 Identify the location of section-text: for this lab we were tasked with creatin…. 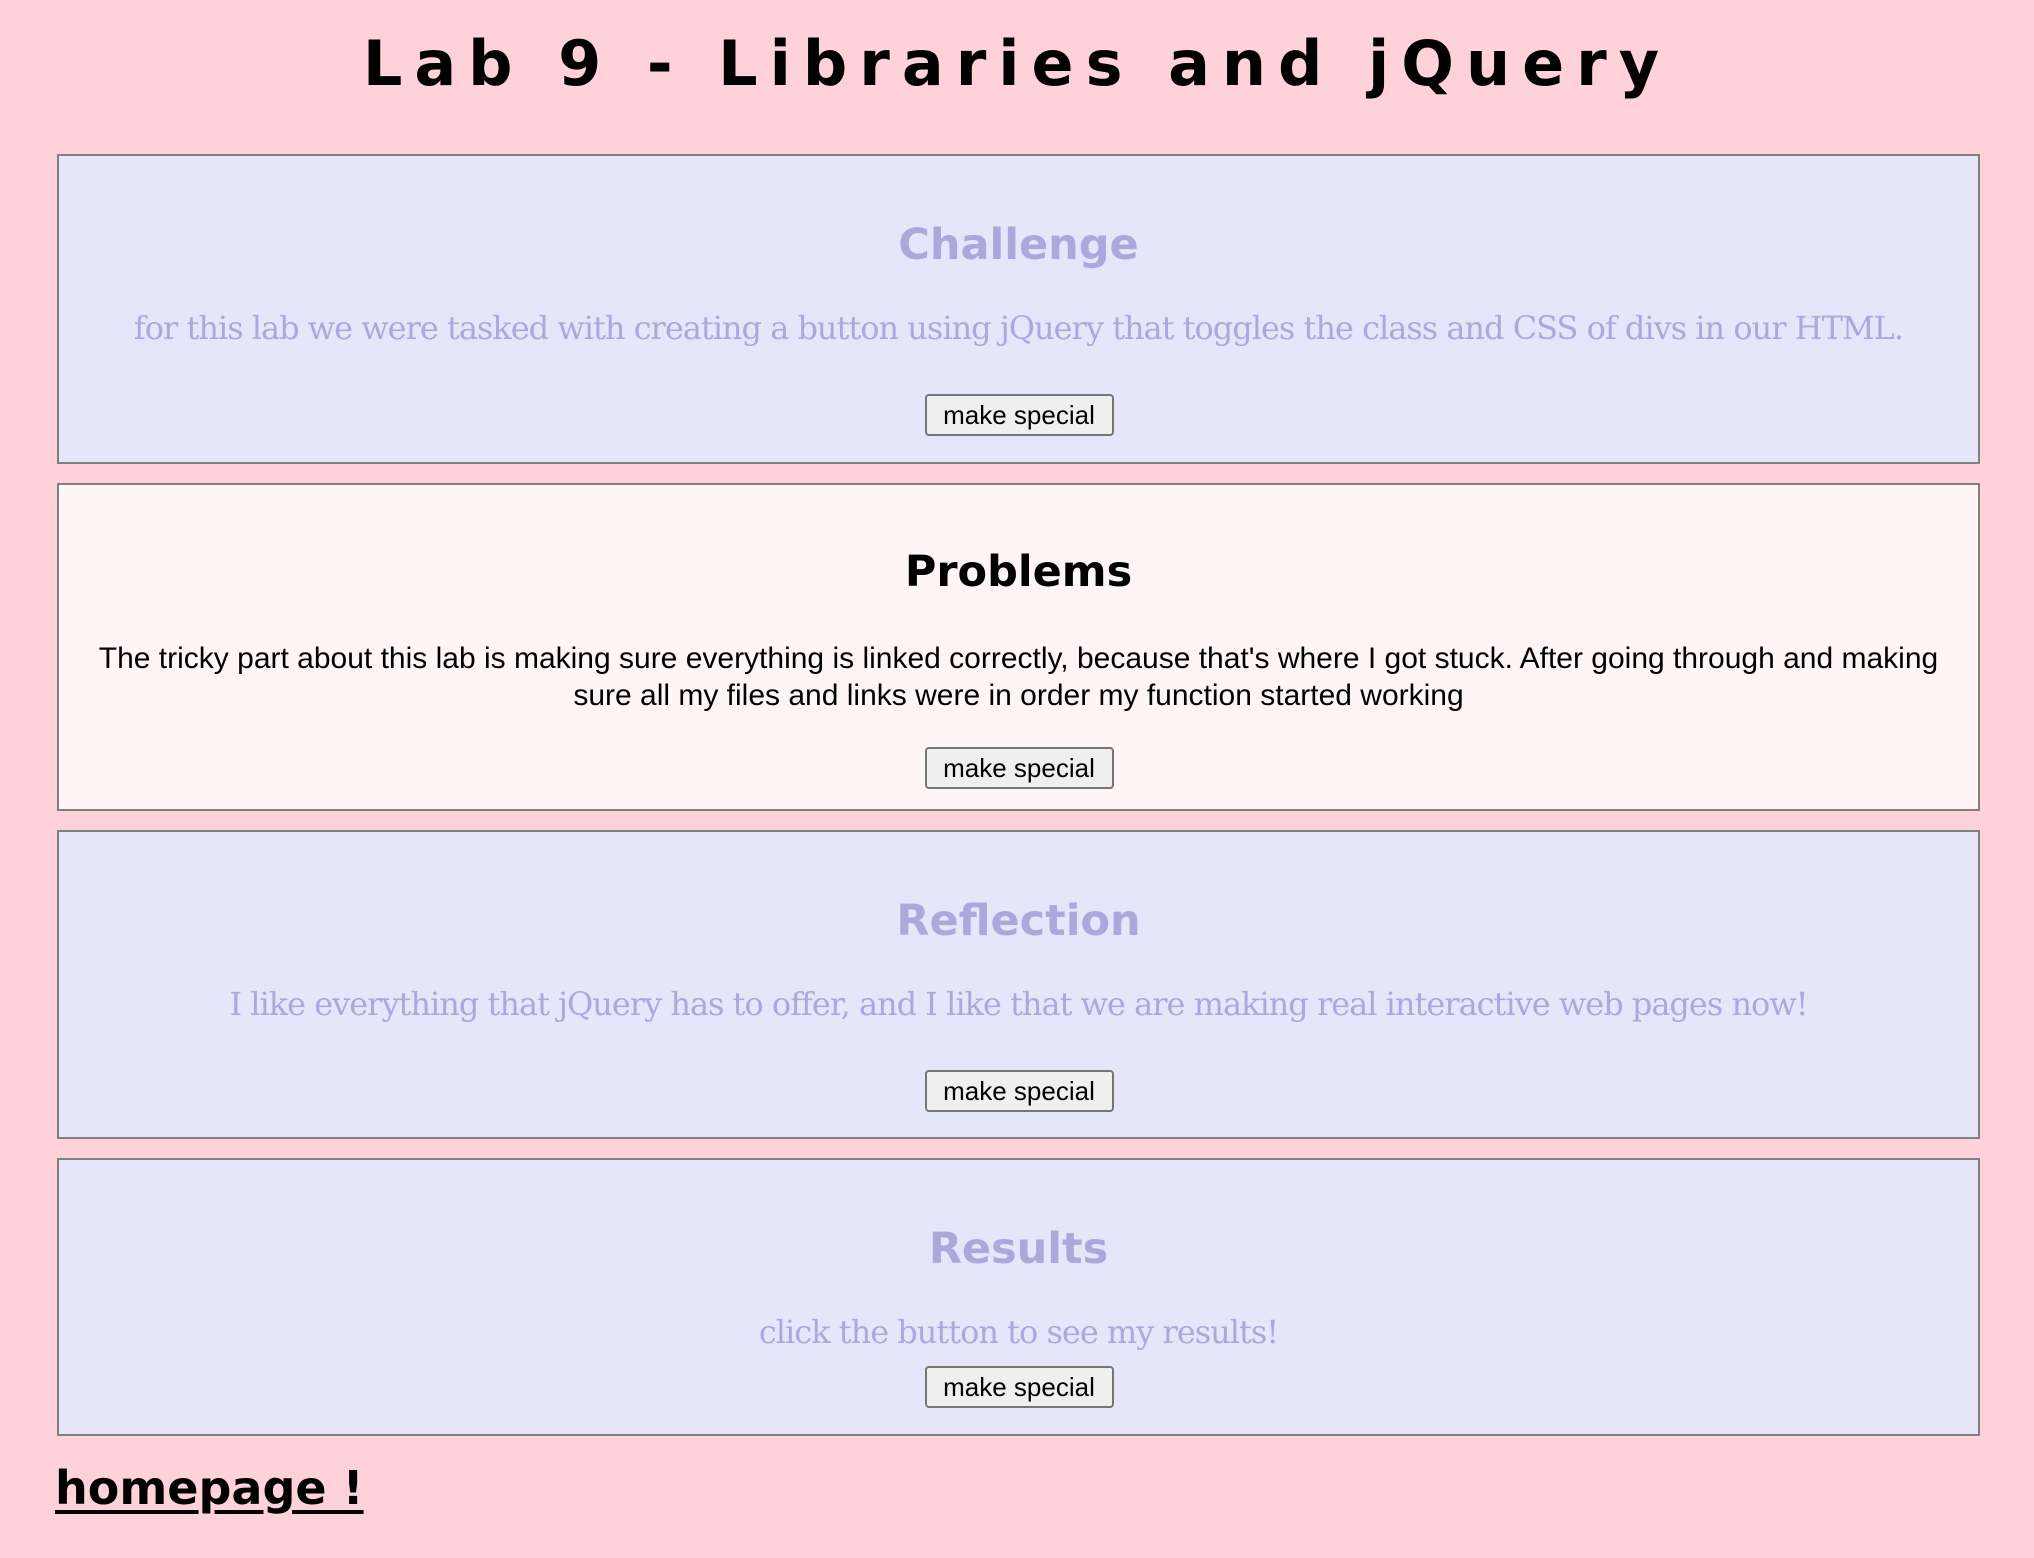
(1018, 328).